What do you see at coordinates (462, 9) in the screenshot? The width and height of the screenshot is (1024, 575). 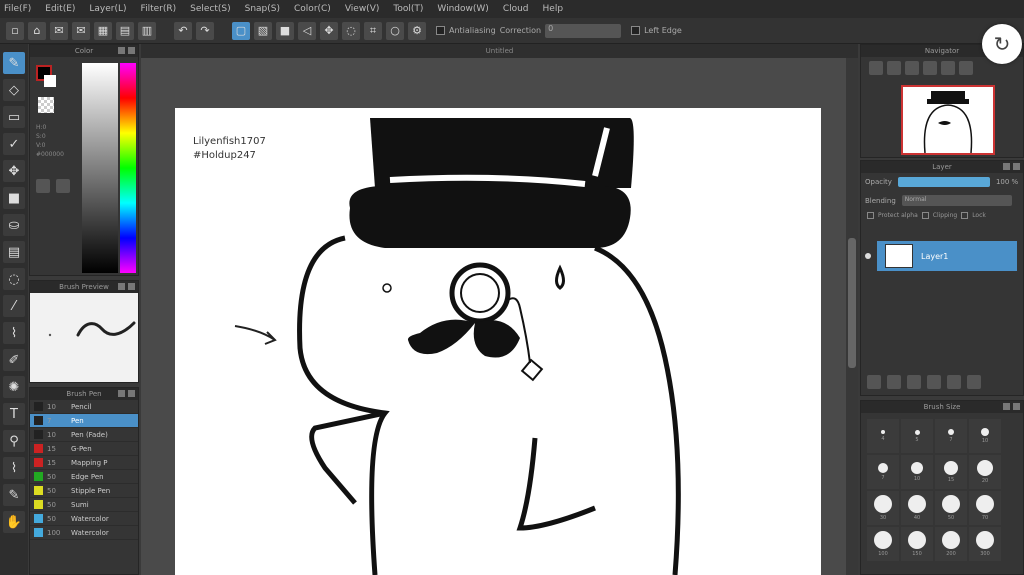 I see `menu-window: Window(W)` at bounding box center [462, 9].